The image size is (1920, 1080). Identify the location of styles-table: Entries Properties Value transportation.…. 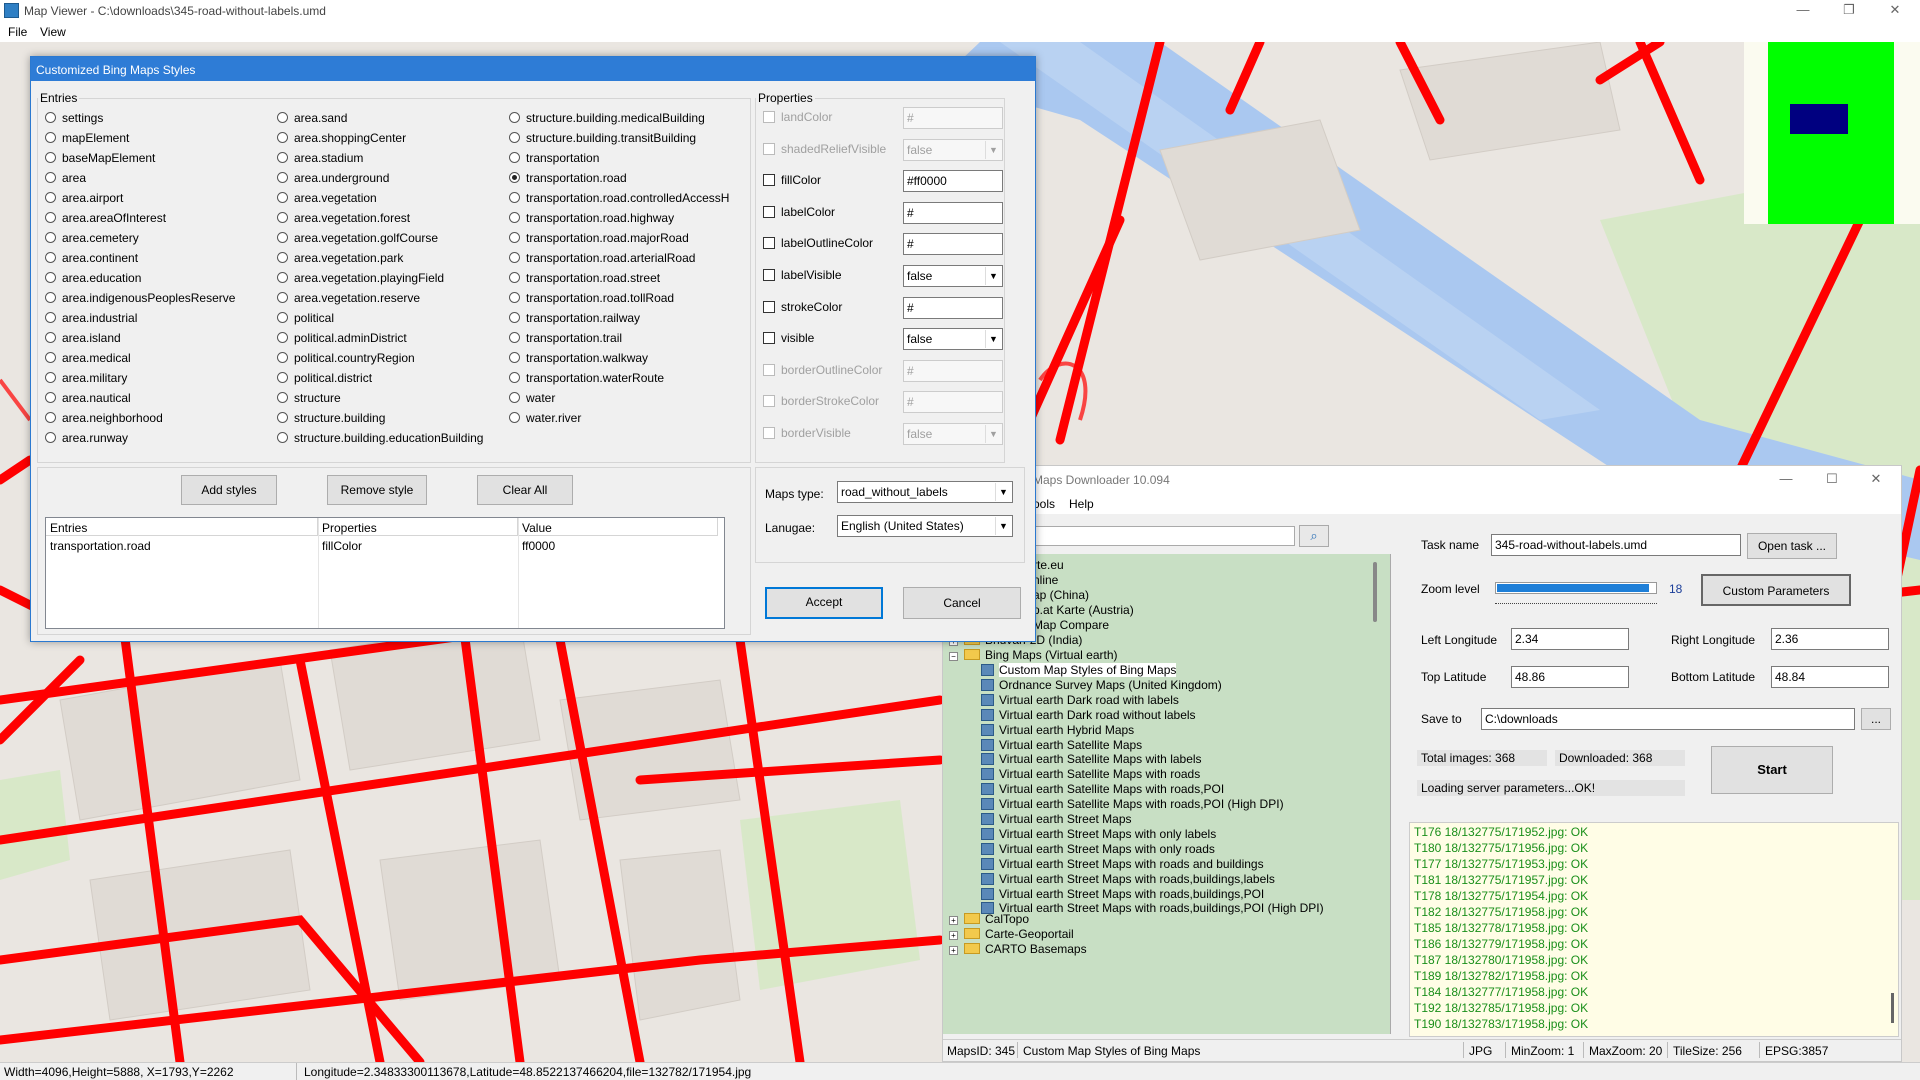
(385, 573).